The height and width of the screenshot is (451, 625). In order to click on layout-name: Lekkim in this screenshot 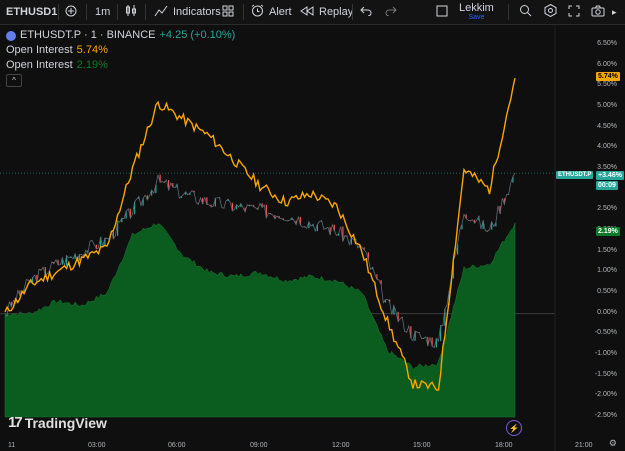, I will do `click(476, 8)`.